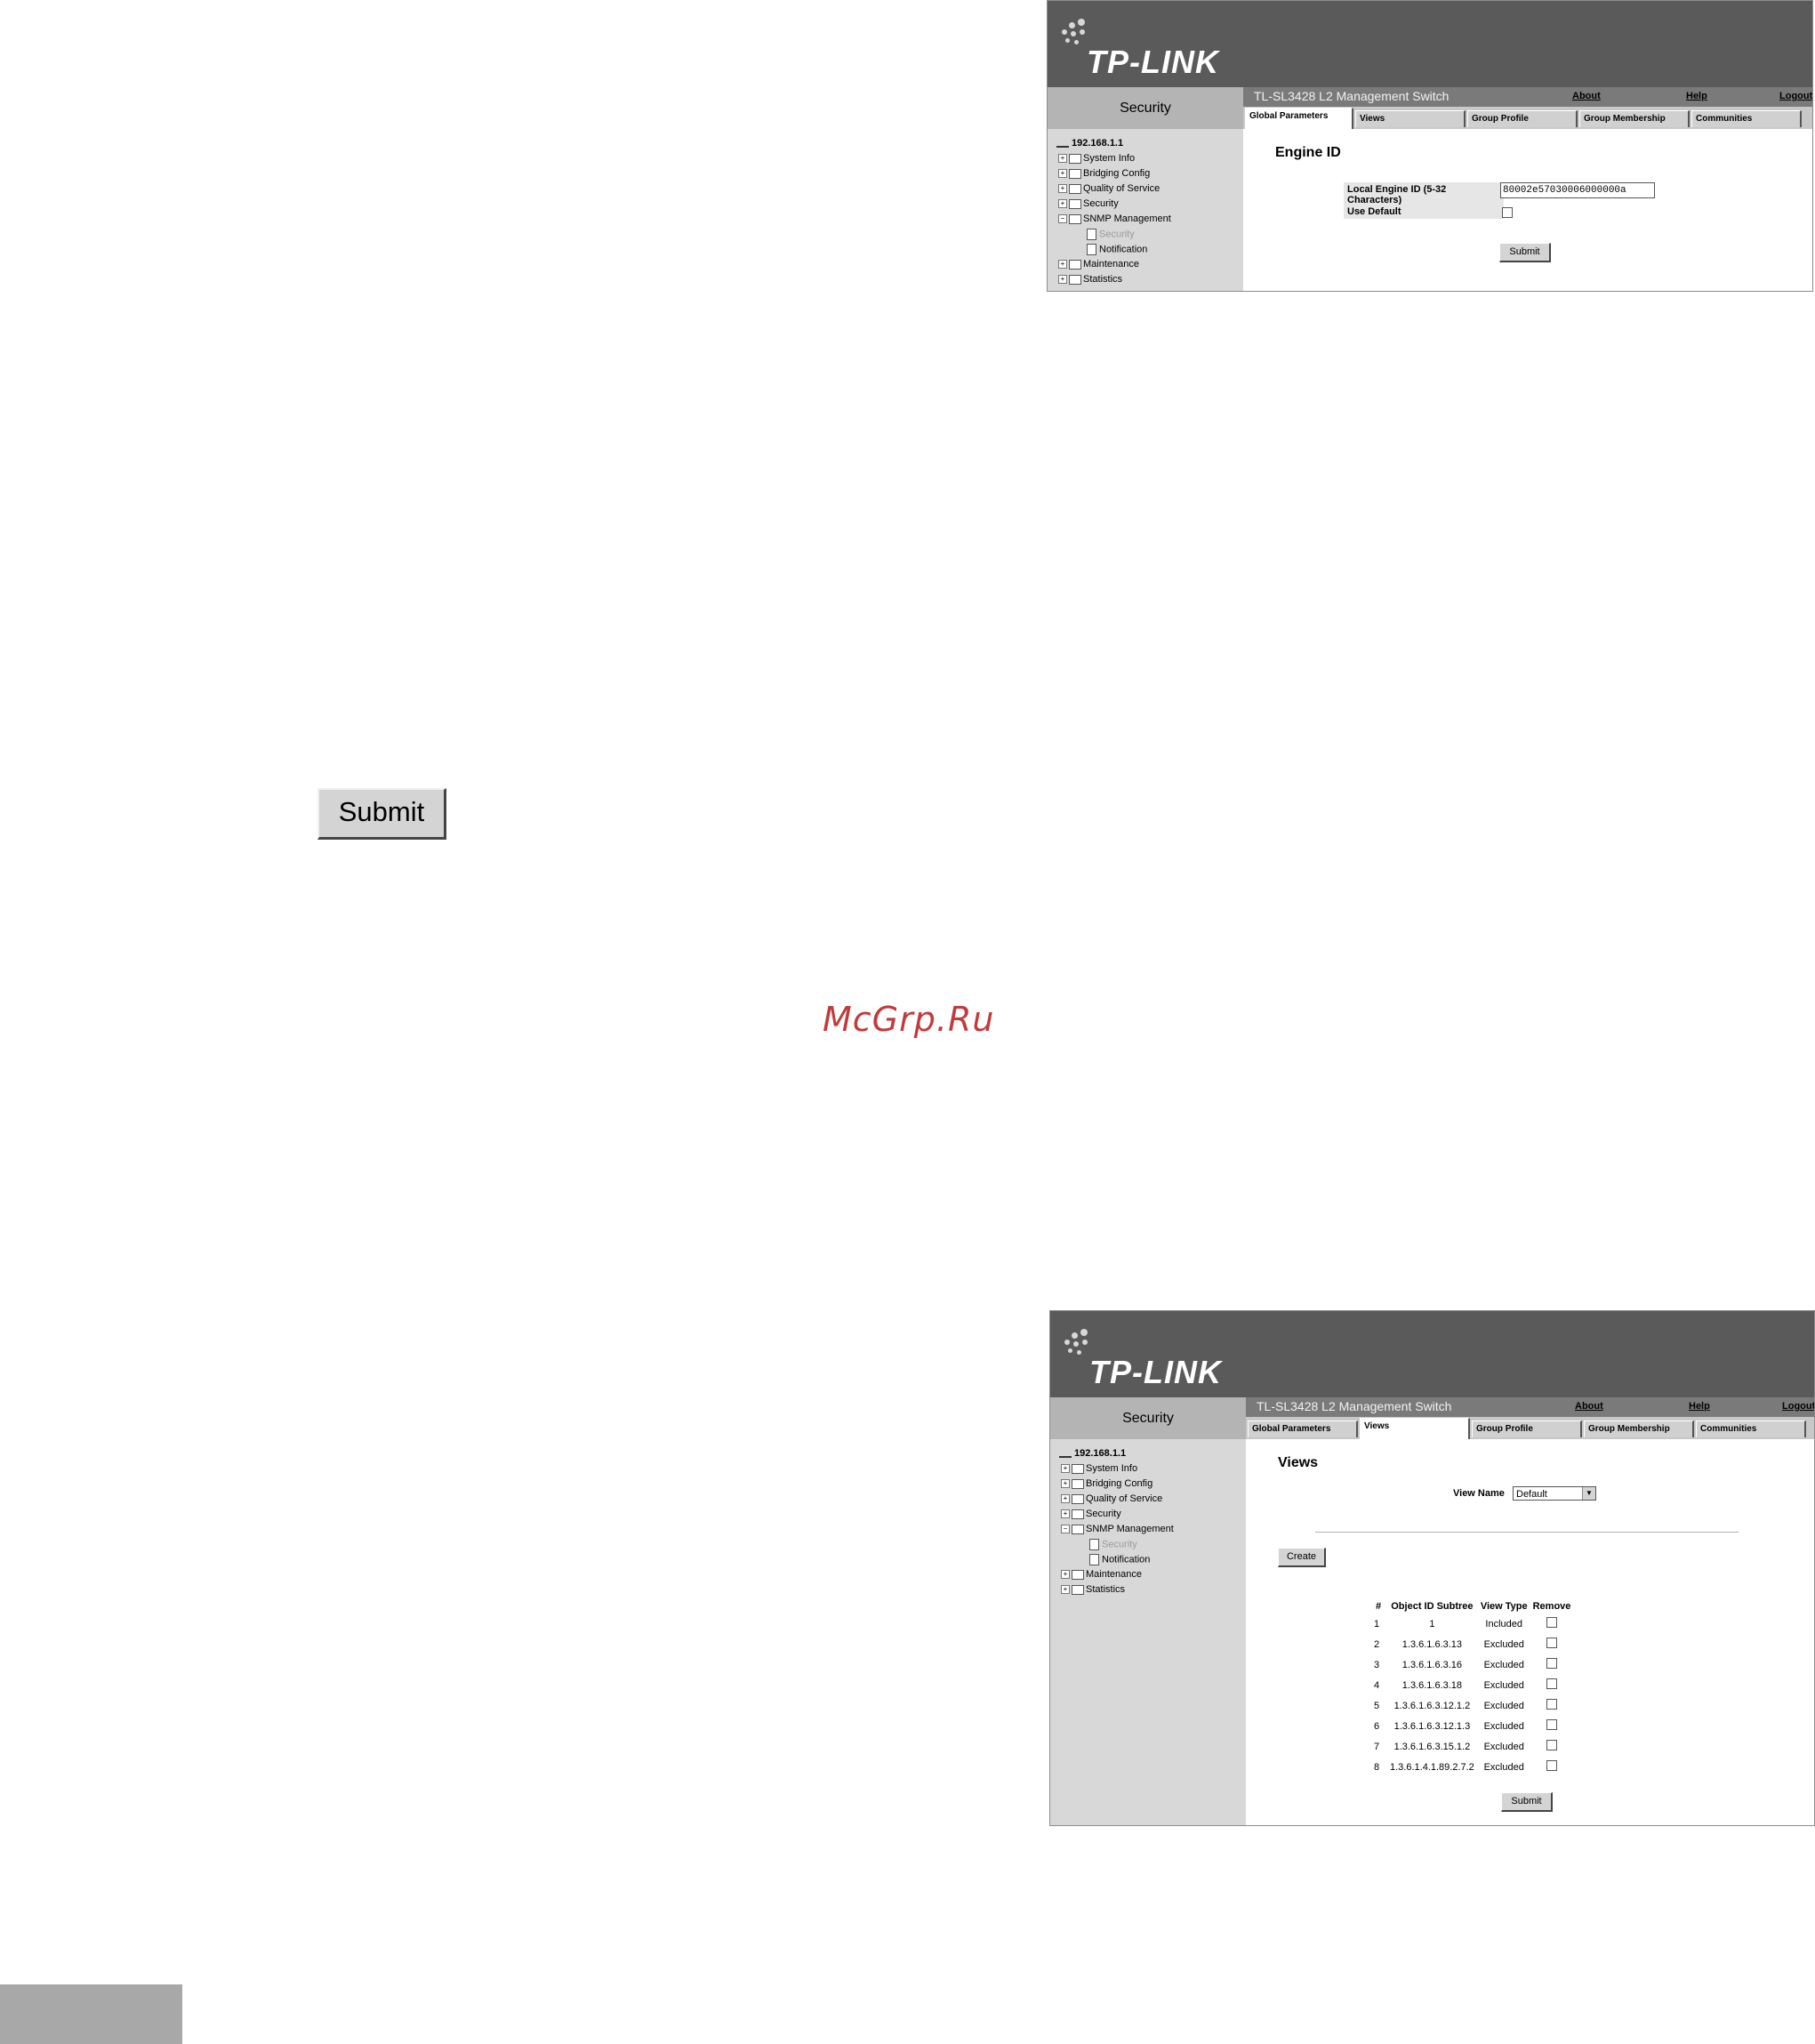  Describe the element at coordinates (1302, 1557) in the screenshot. I see `create-button: Create` at that location.